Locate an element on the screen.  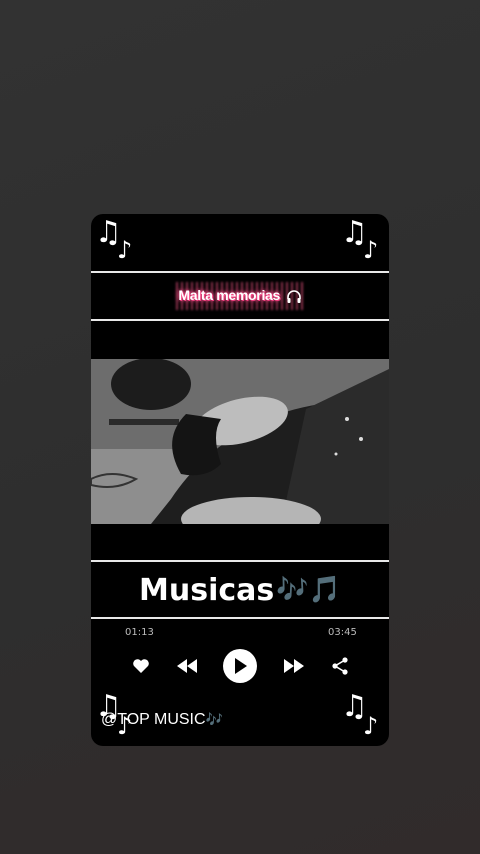
heart-icon is located at coordinates (141, 666).